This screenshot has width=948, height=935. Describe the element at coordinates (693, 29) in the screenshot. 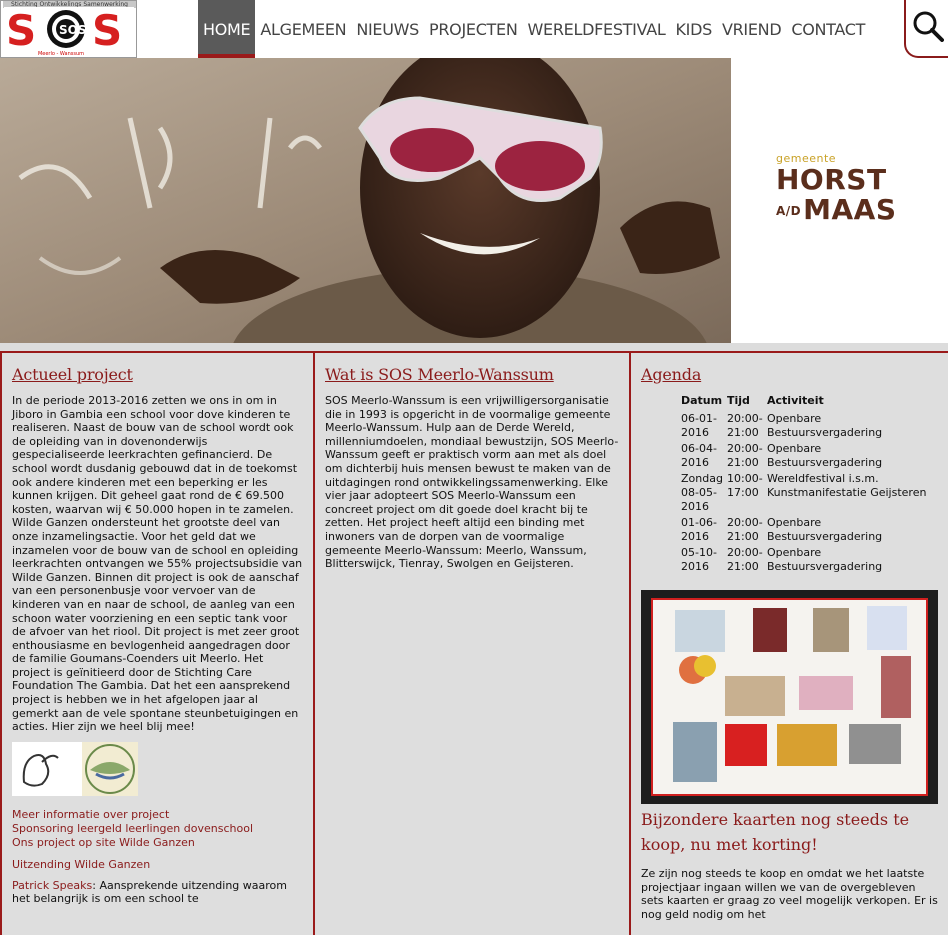

I see `nav-item-kids: KIDS` at that location.